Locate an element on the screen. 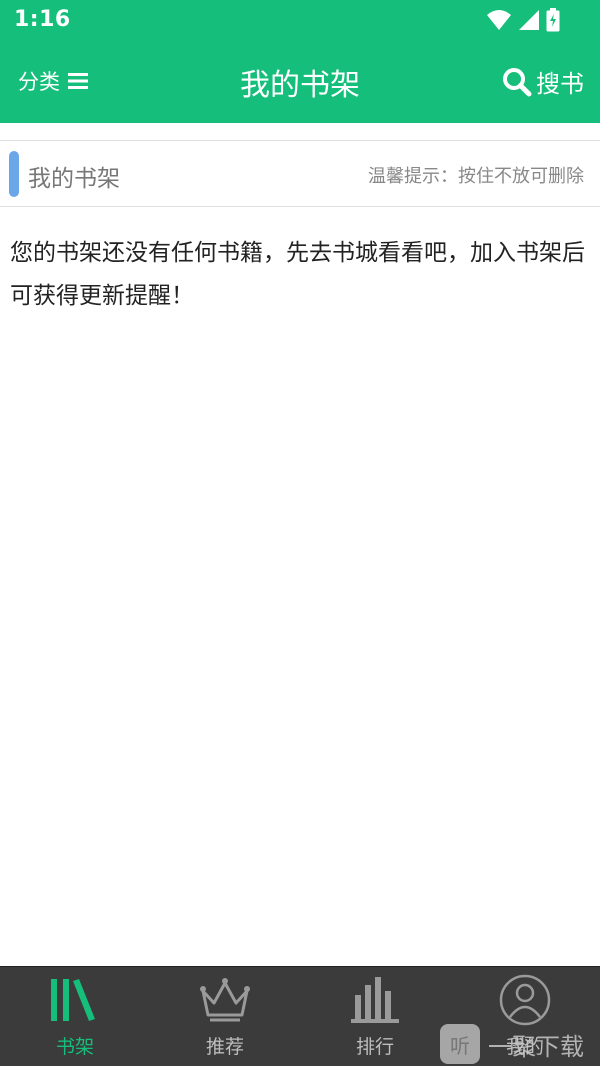 The width and height of the screenshot is (600, 1066). status-bar: 1:16 is located at coordinates (300, 21).